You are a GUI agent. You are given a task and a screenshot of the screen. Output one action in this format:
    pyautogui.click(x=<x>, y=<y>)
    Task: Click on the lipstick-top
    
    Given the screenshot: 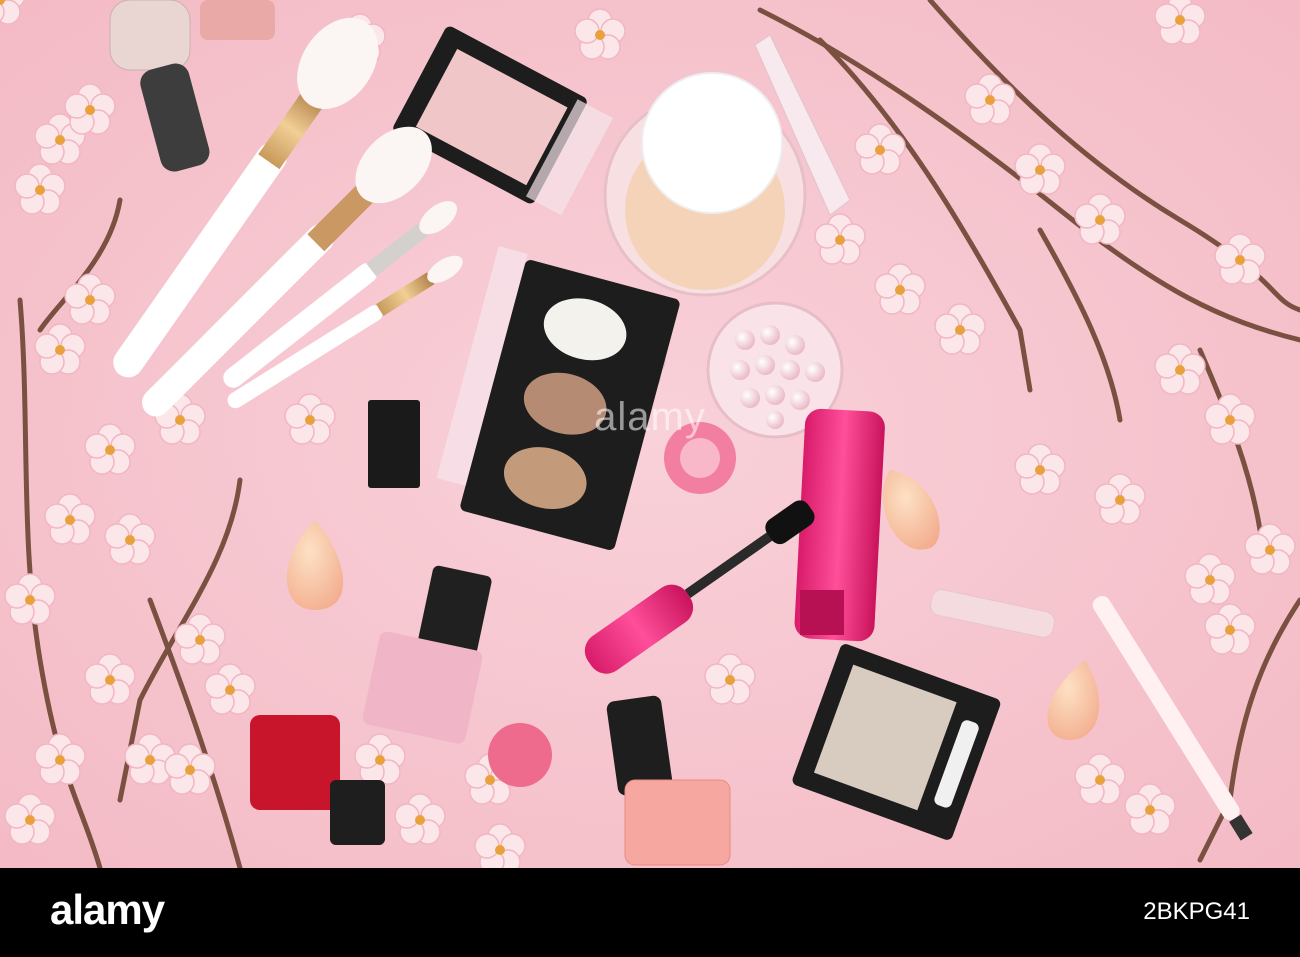 What is the action you would take?
    pyautogui.click(x=237, y=20)
    